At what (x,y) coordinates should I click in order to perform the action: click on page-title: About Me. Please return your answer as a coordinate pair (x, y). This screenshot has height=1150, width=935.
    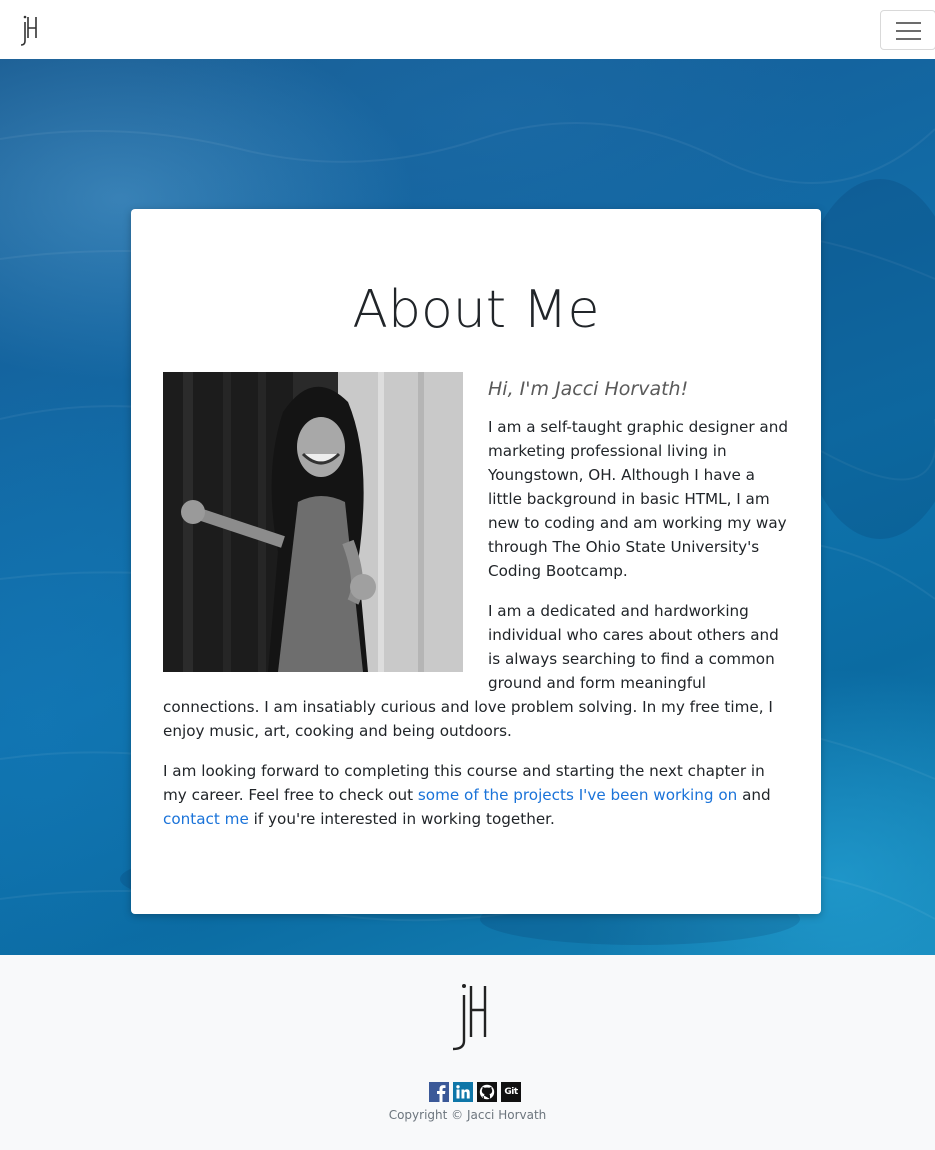
    Looking at the image, I should click on (476, 310).